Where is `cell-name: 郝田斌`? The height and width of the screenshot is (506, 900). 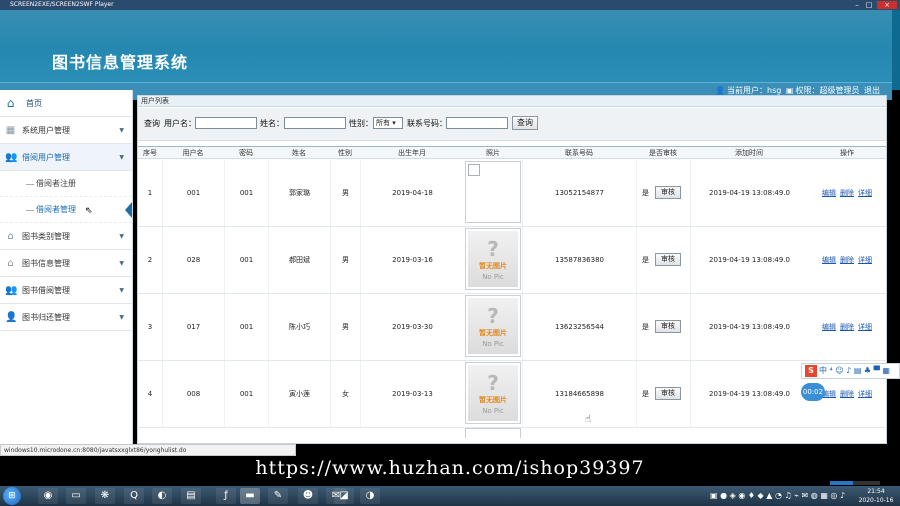
cell-name: 郝田斌 is located at coordinates (299, 260).